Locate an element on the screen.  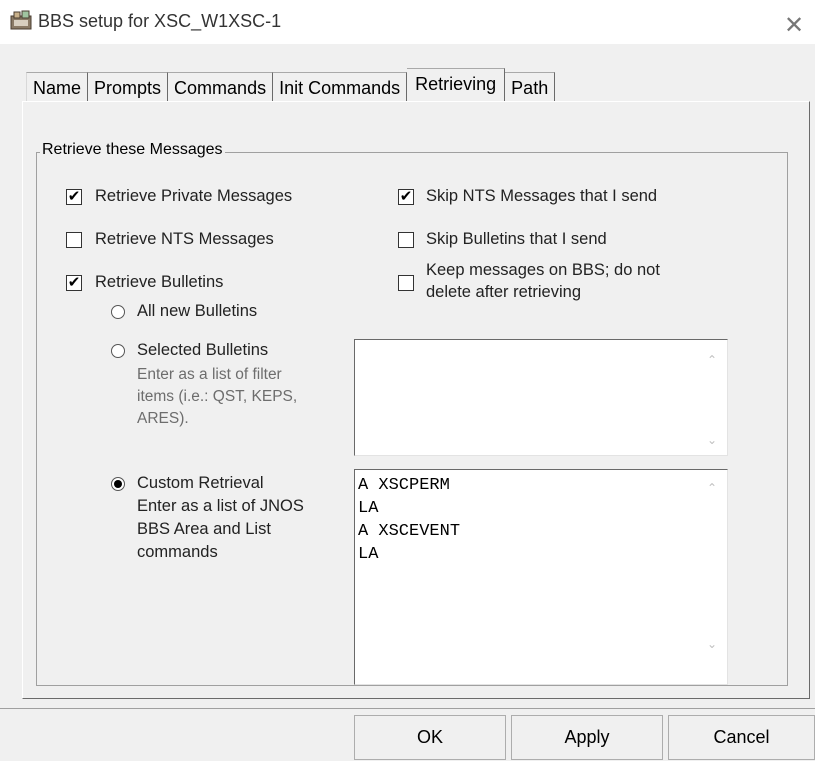
selected-bulletins-textbox: ⌃ ⌄ is located at coordinates (541, 397).